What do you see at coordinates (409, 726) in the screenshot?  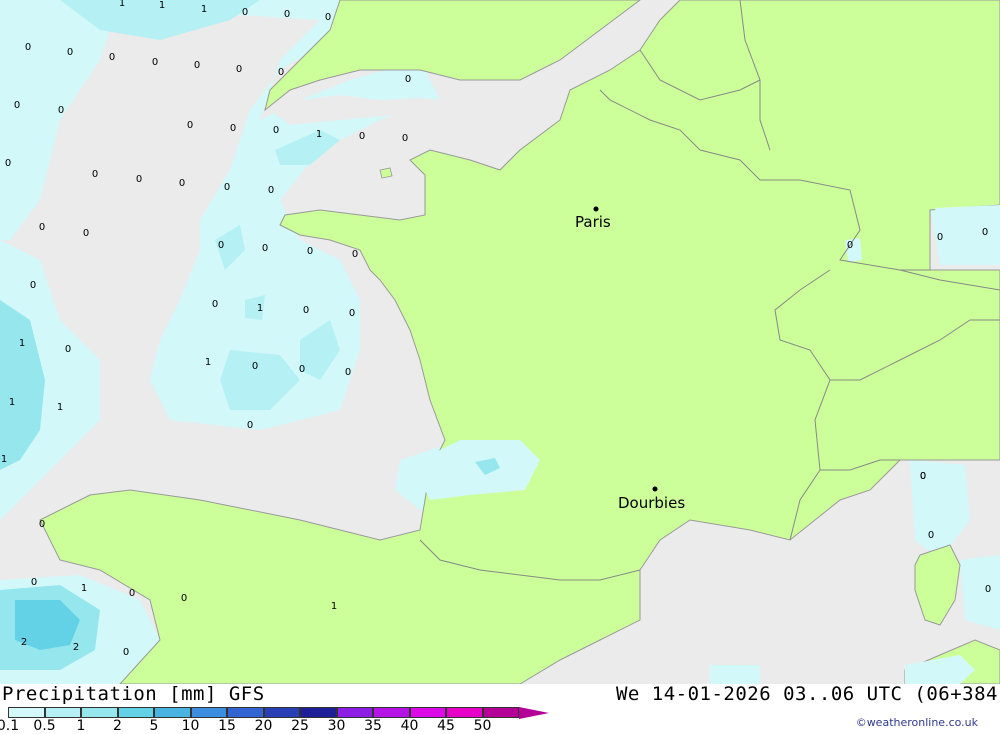 I see `legend-tick-label: 40` at bounding box center [409, 726].